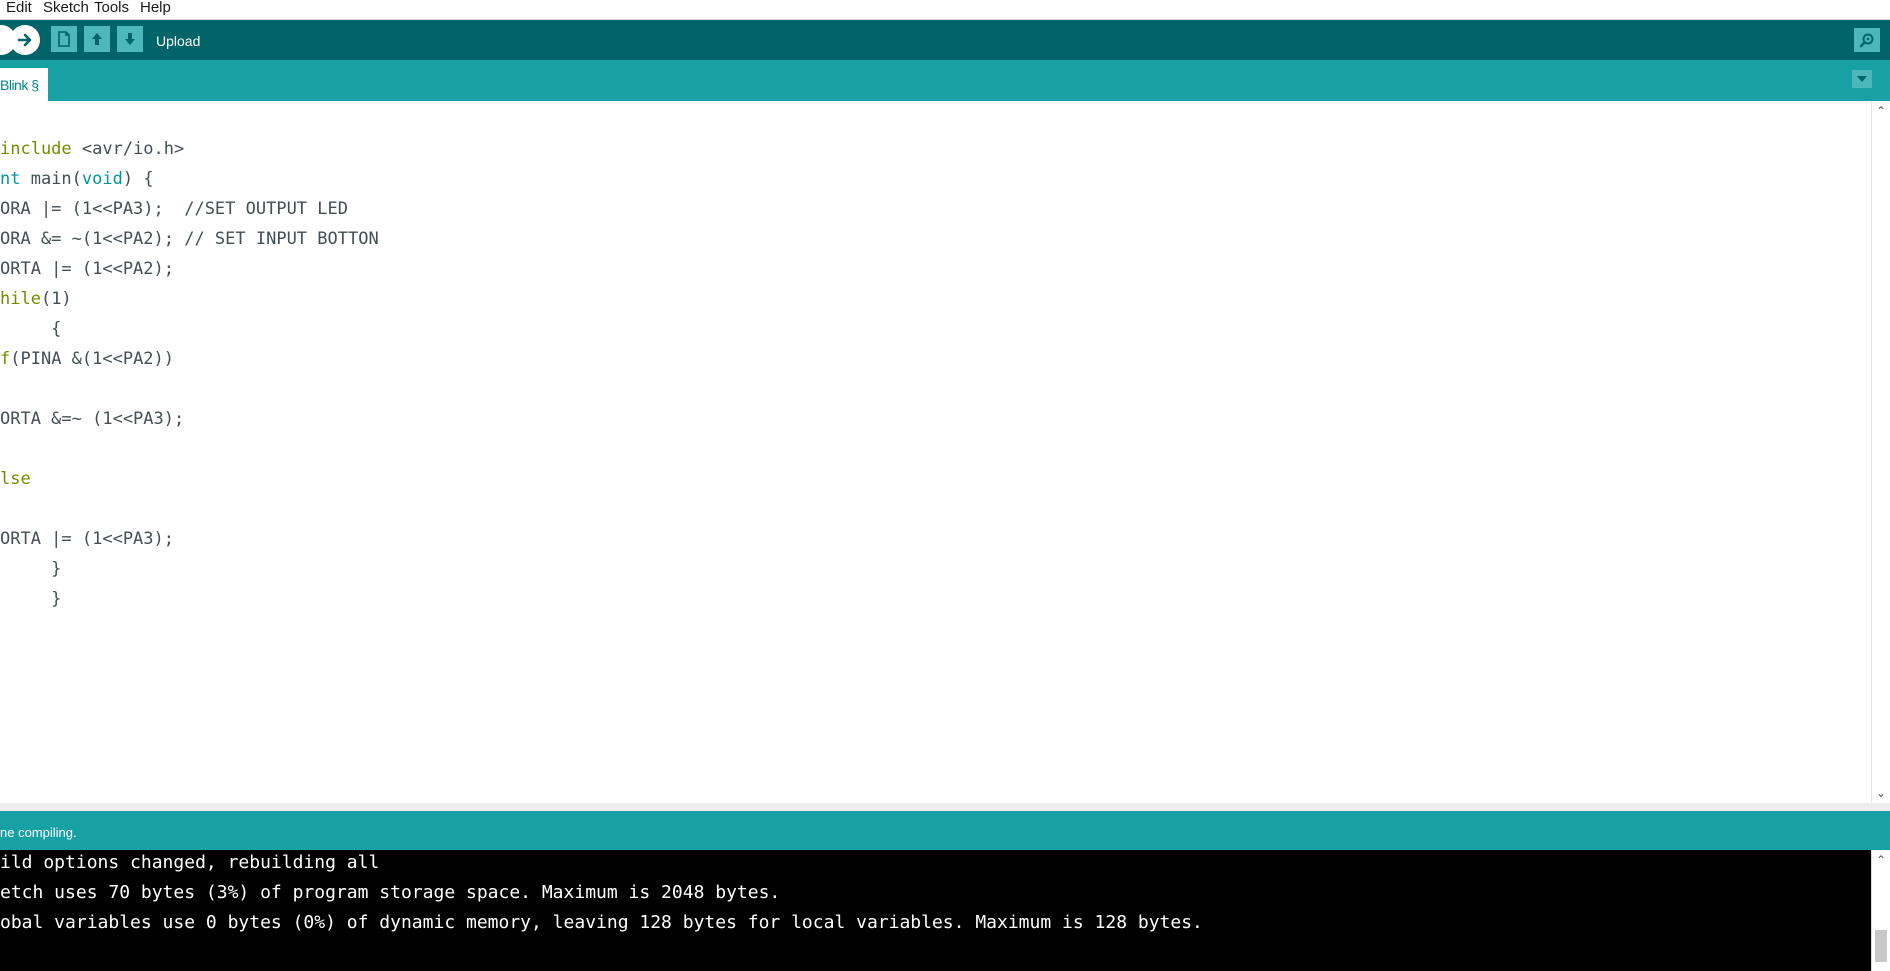 This screenshot has width=1890, height=971. Describe the element at coordinates (945, 807) in the screenshot. I see `panel-divider` at that location.